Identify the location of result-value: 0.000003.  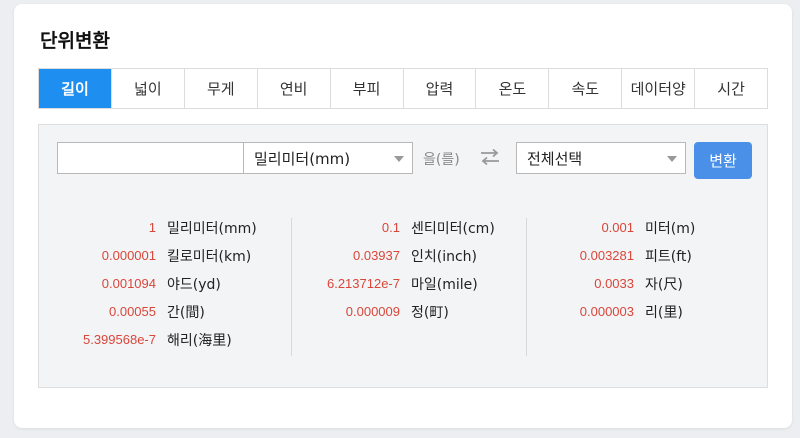
(606, 311).